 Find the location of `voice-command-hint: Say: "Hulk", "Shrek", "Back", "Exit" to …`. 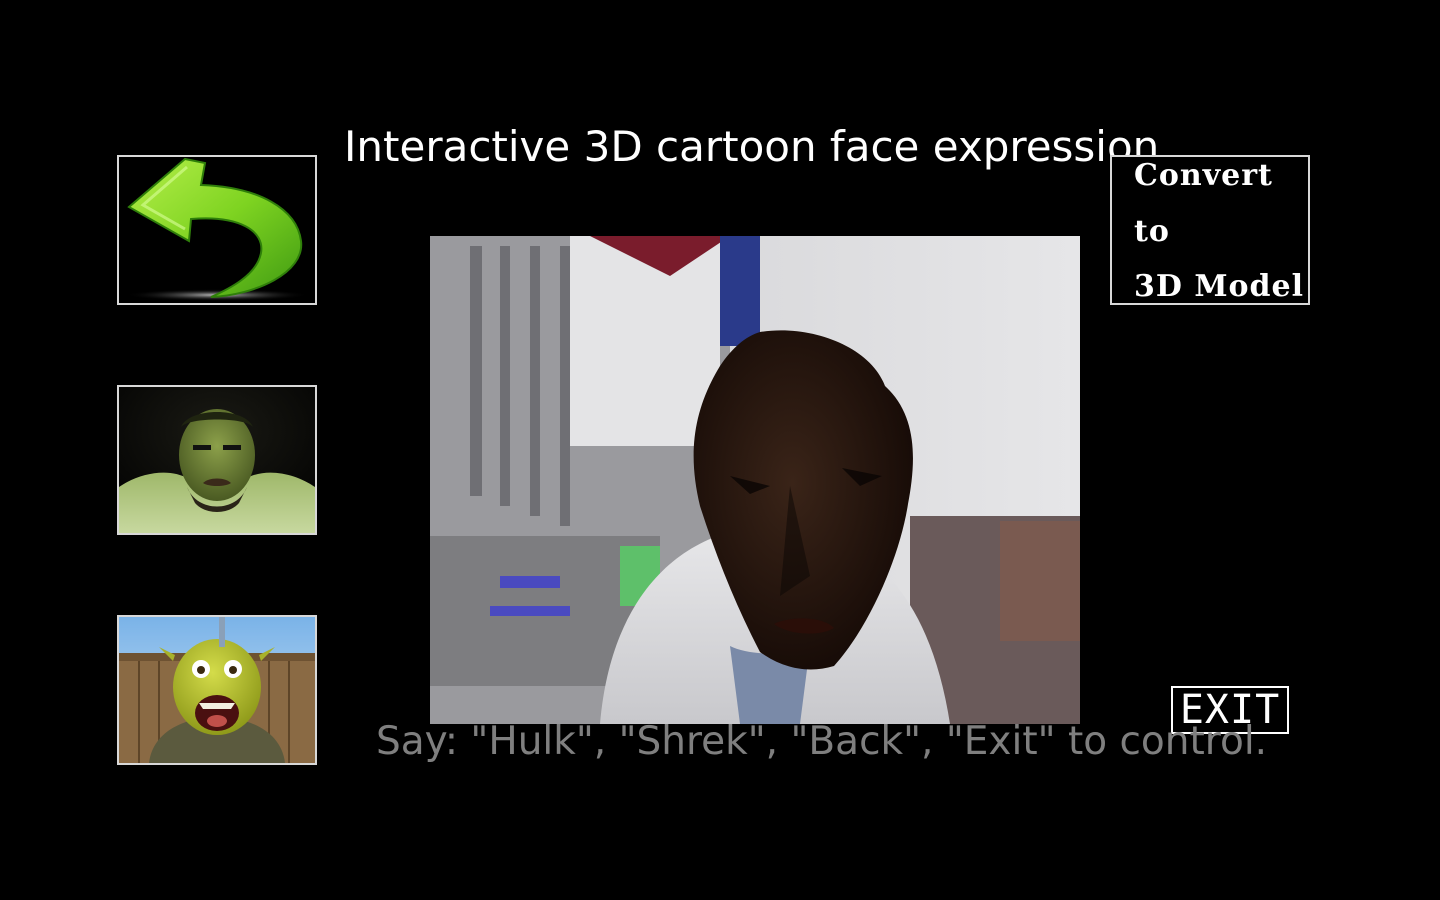

voice-command-hint: Say: "Hulk", "Shrek", "Back", "Exit" to … is located at coordinates (822, 741).